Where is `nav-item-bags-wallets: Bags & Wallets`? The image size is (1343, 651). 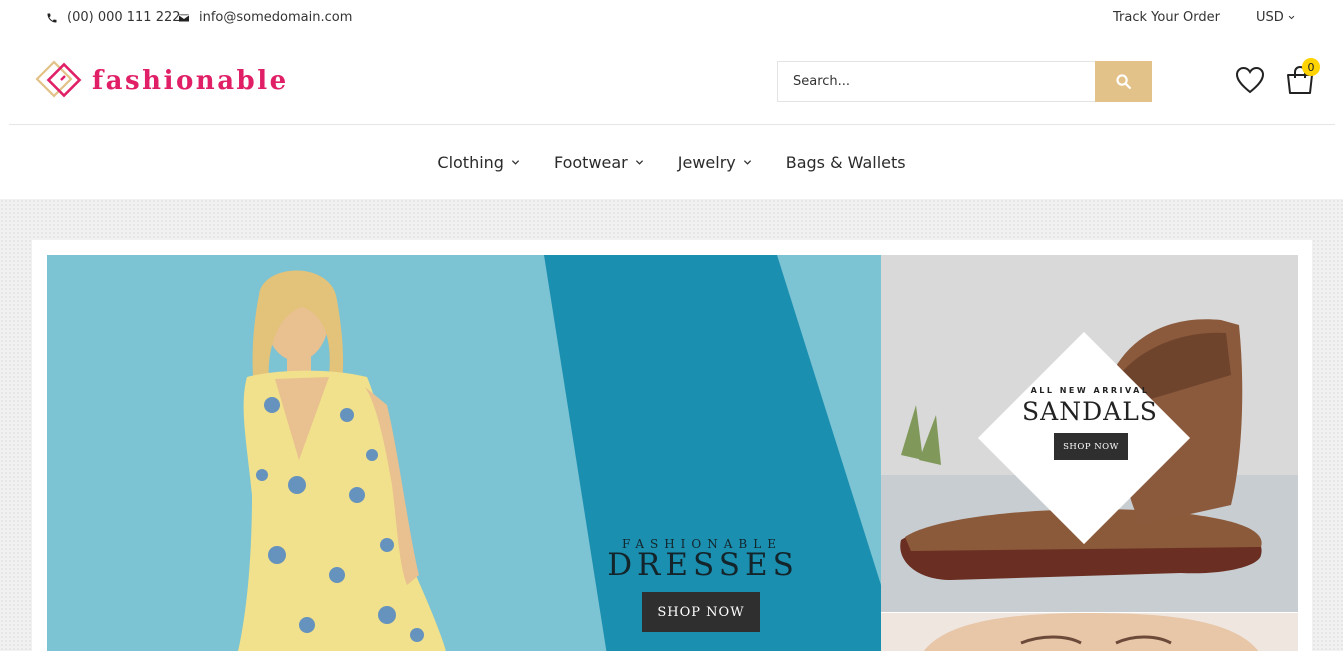
nav-item-bags-wallets: Bags & Wallets is located at coordinates (846, 162).